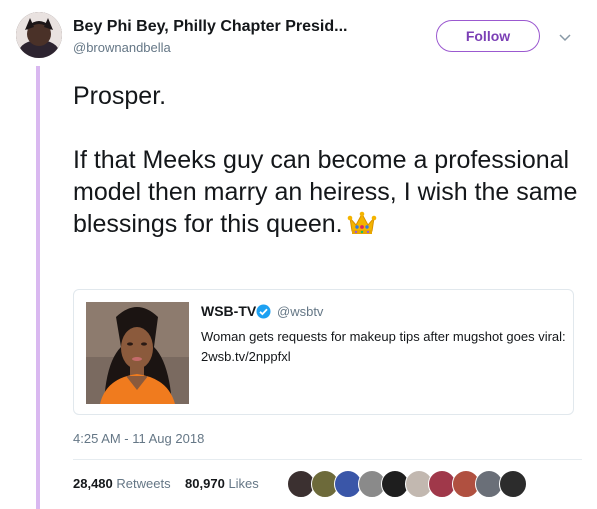  Describe the element at coordinates (93, 483) in the screenshot. I see `retweets-count: 28,480` at that location.